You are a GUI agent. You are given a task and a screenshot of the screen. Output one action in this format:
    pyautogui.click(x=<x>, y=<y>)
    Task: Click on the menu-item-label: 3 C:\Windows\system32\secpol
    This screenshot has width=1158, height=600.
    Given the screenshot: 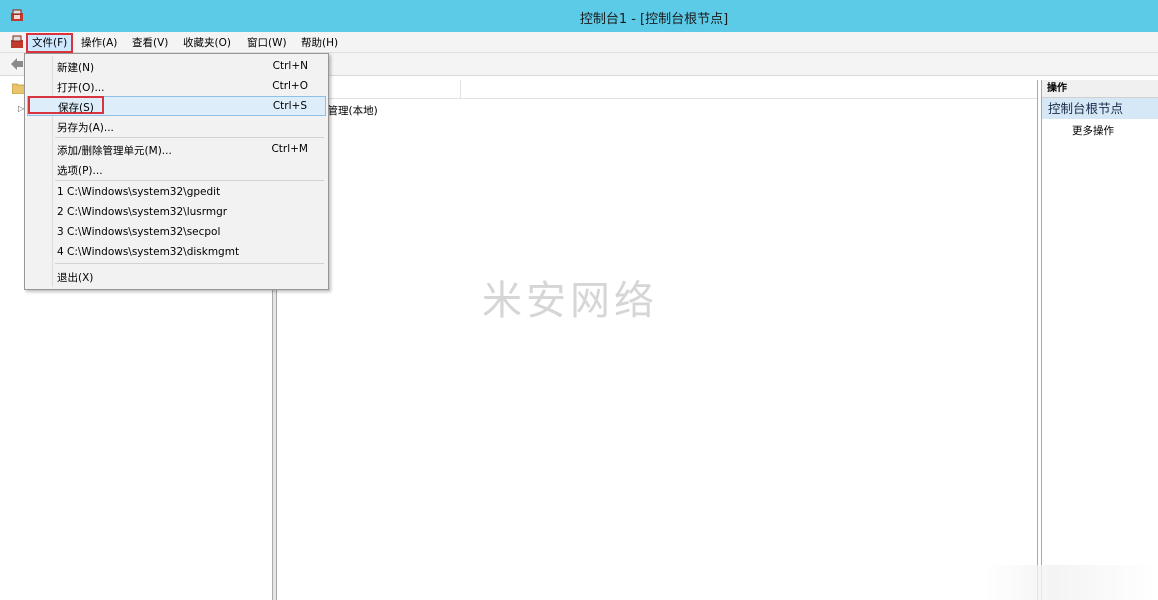 What is the action you would take?
    pyautogui.click(x=139, y=232)
    